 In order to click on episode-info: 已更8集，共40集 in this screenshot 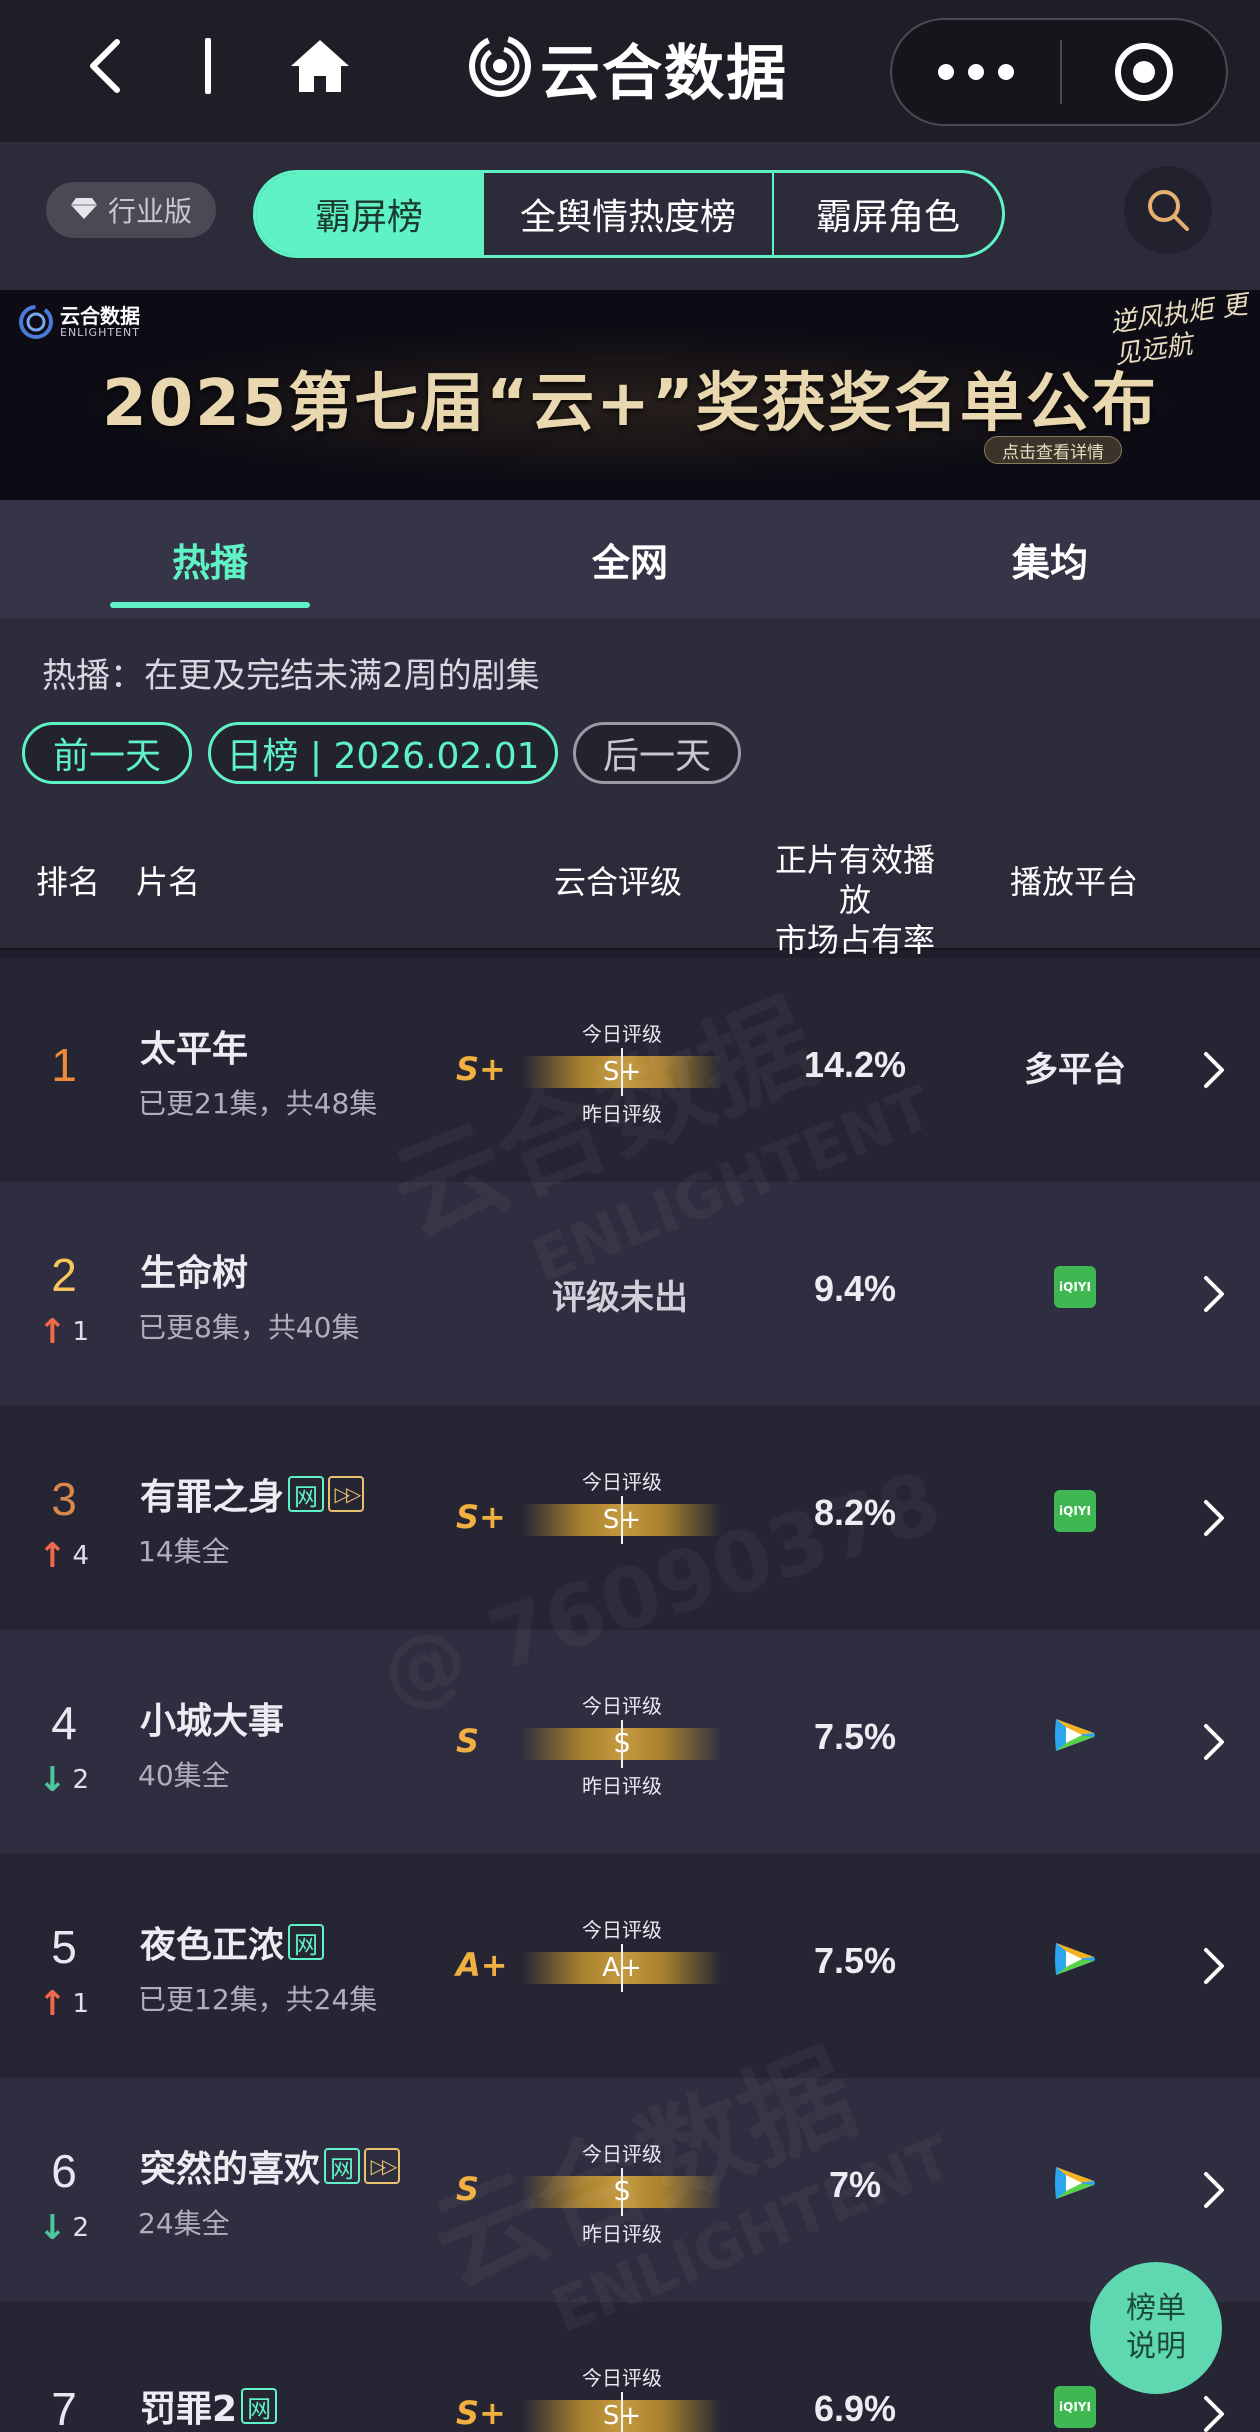, I will do `click(249, 1327)`.